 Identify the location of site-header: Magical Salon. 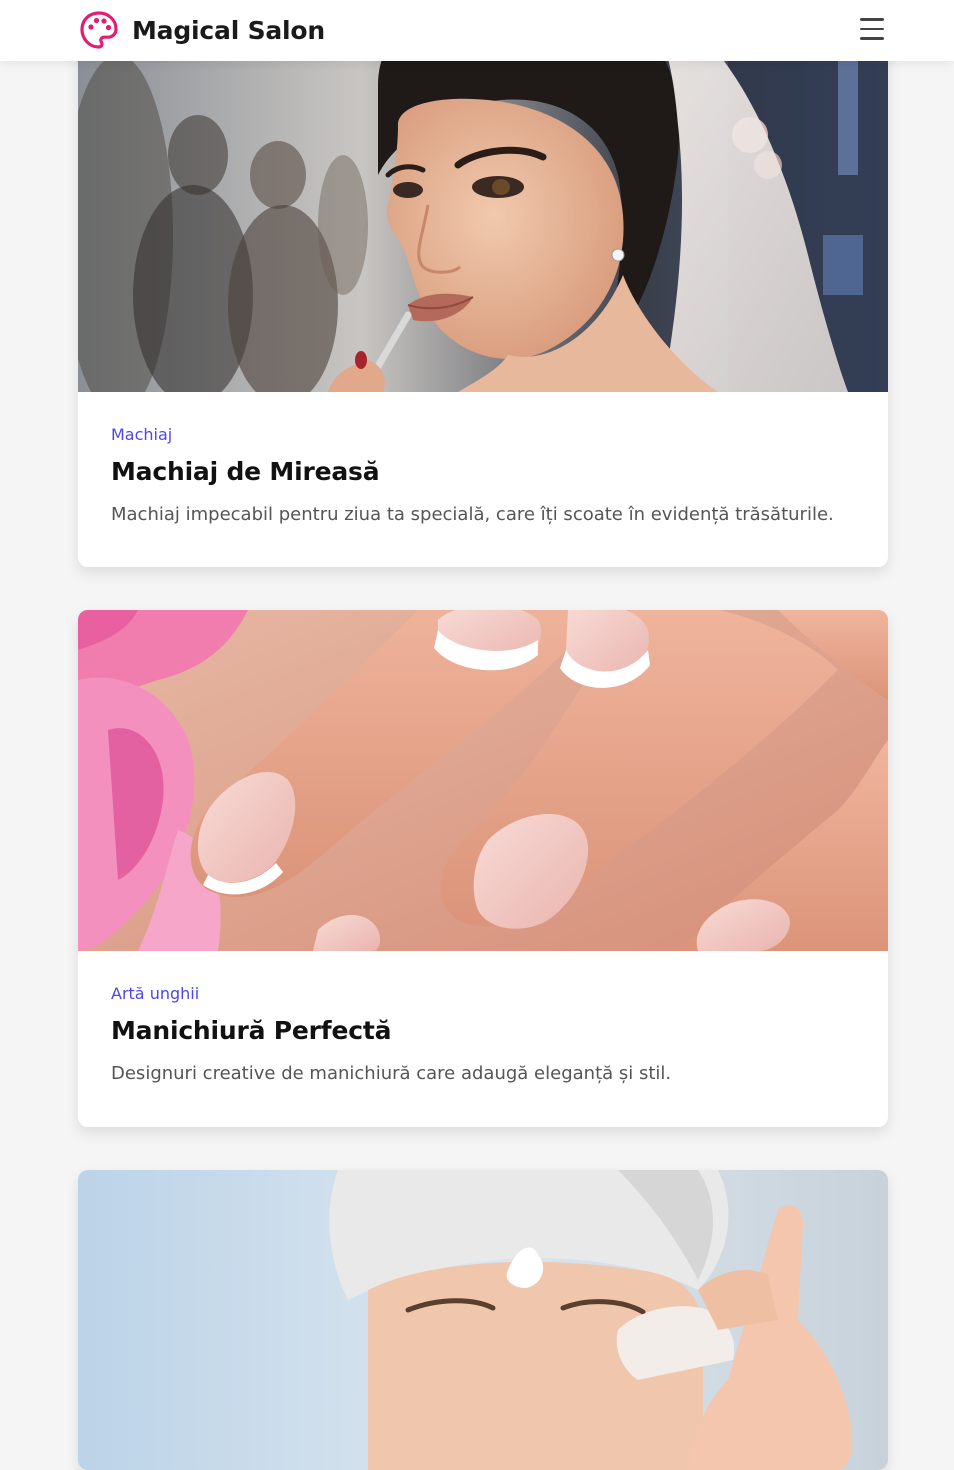
(477, 30).